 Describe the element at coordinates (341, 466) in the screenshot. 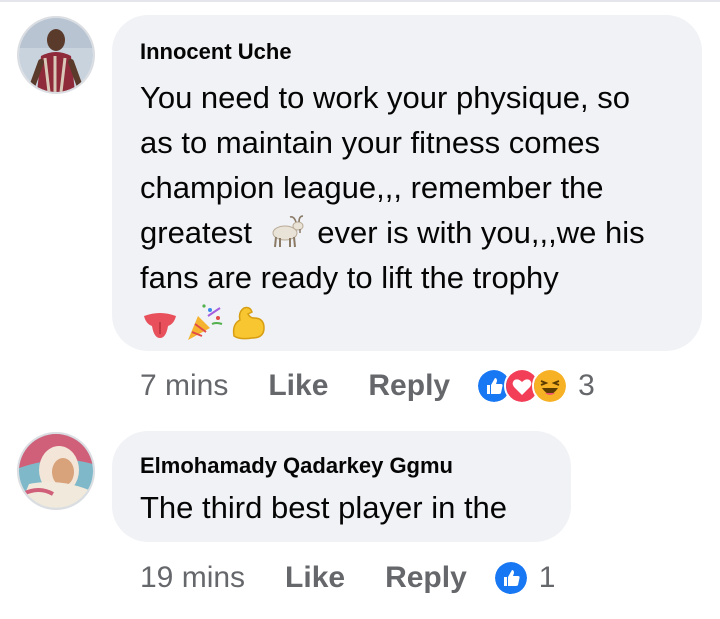

I see `comment-author: Elmohamady Qadarkey Ggmu` at that location.